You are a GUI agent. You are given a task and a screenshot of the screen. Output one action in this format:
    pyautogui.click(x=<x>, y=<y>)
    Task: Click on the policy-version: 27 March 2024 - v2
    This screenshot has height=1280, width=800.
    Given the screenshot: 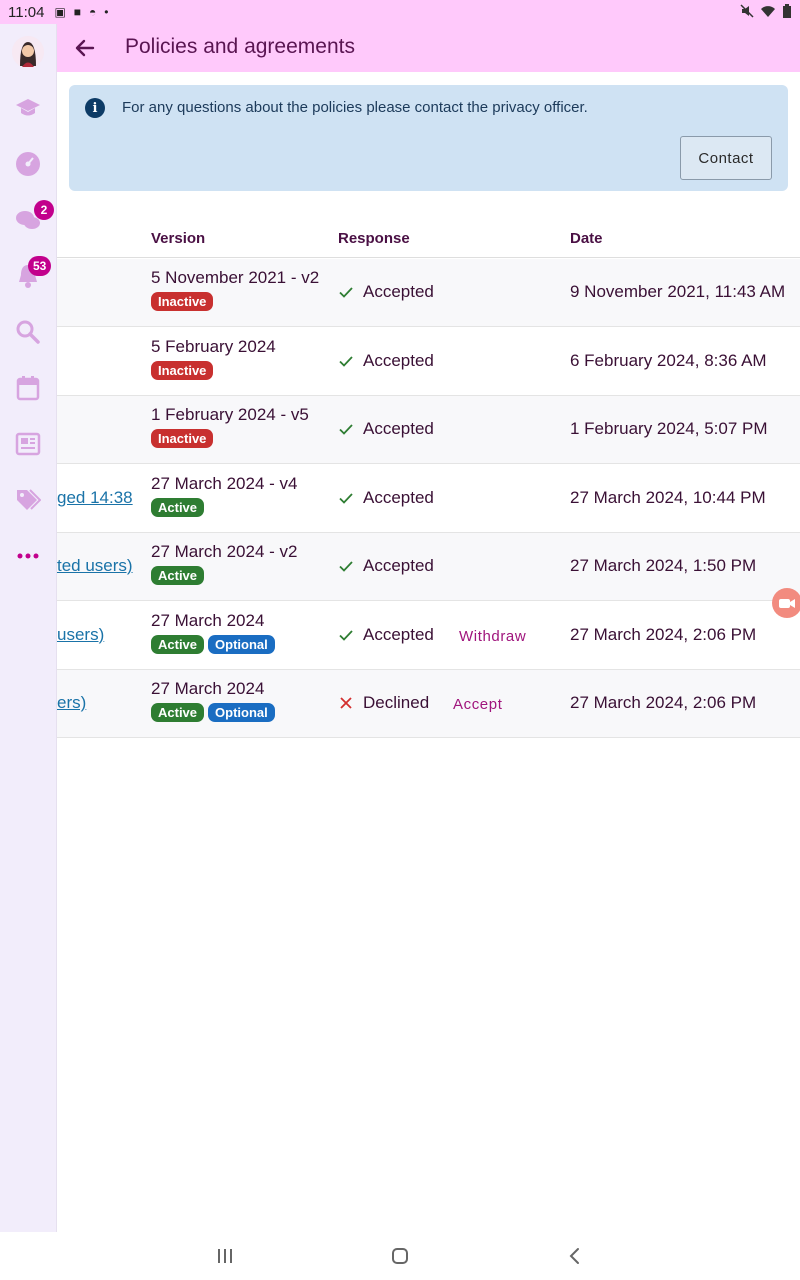 What is the action you would take?
    pyautogui.click(x=224, y=551)
    